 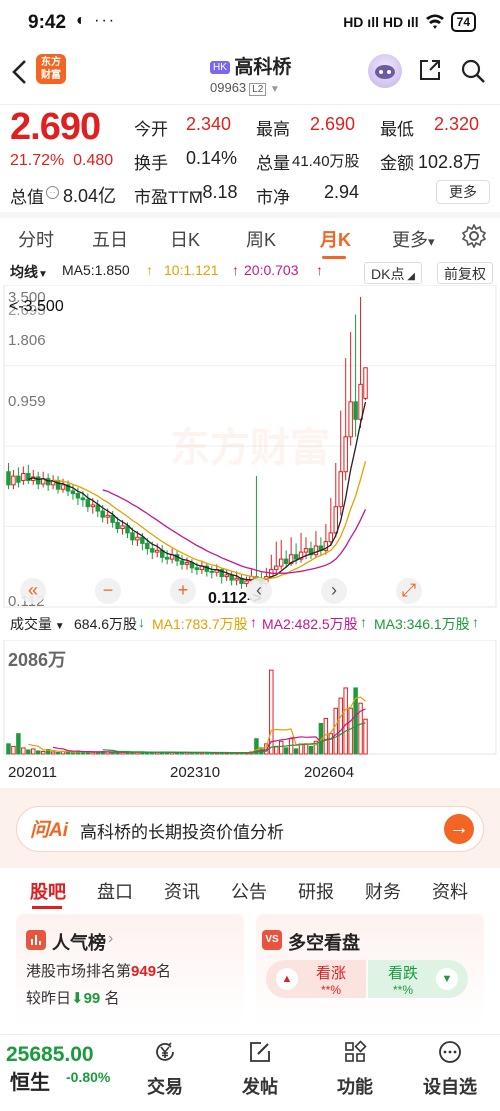 What do you see at coordinates (261, 239) in the screenshot?
I see `tab-weekly: 周K` at bounding box center [261, 239].